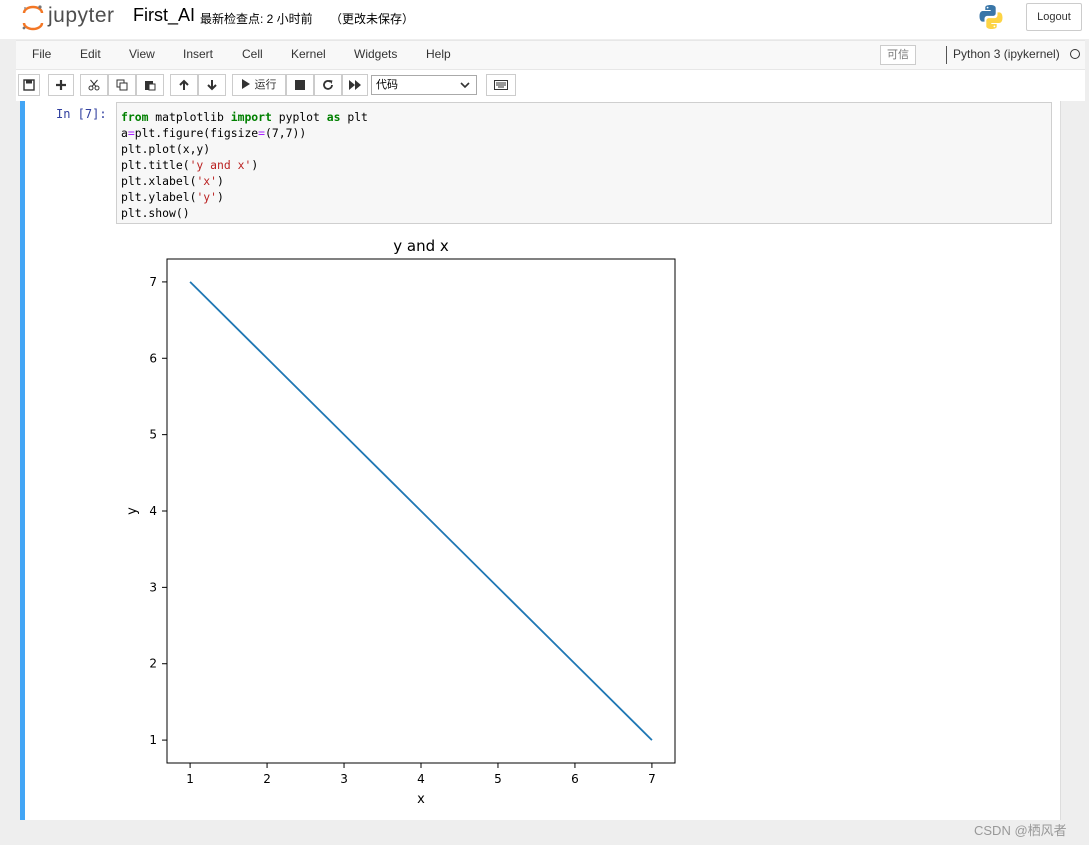 This screenshot has height=845, width=1089. What do you see at coordinates (1006, 54) in the screenshot?
I see `kernel-name: Python 3 (ipykernel)` at bounding box center [1006, 54].